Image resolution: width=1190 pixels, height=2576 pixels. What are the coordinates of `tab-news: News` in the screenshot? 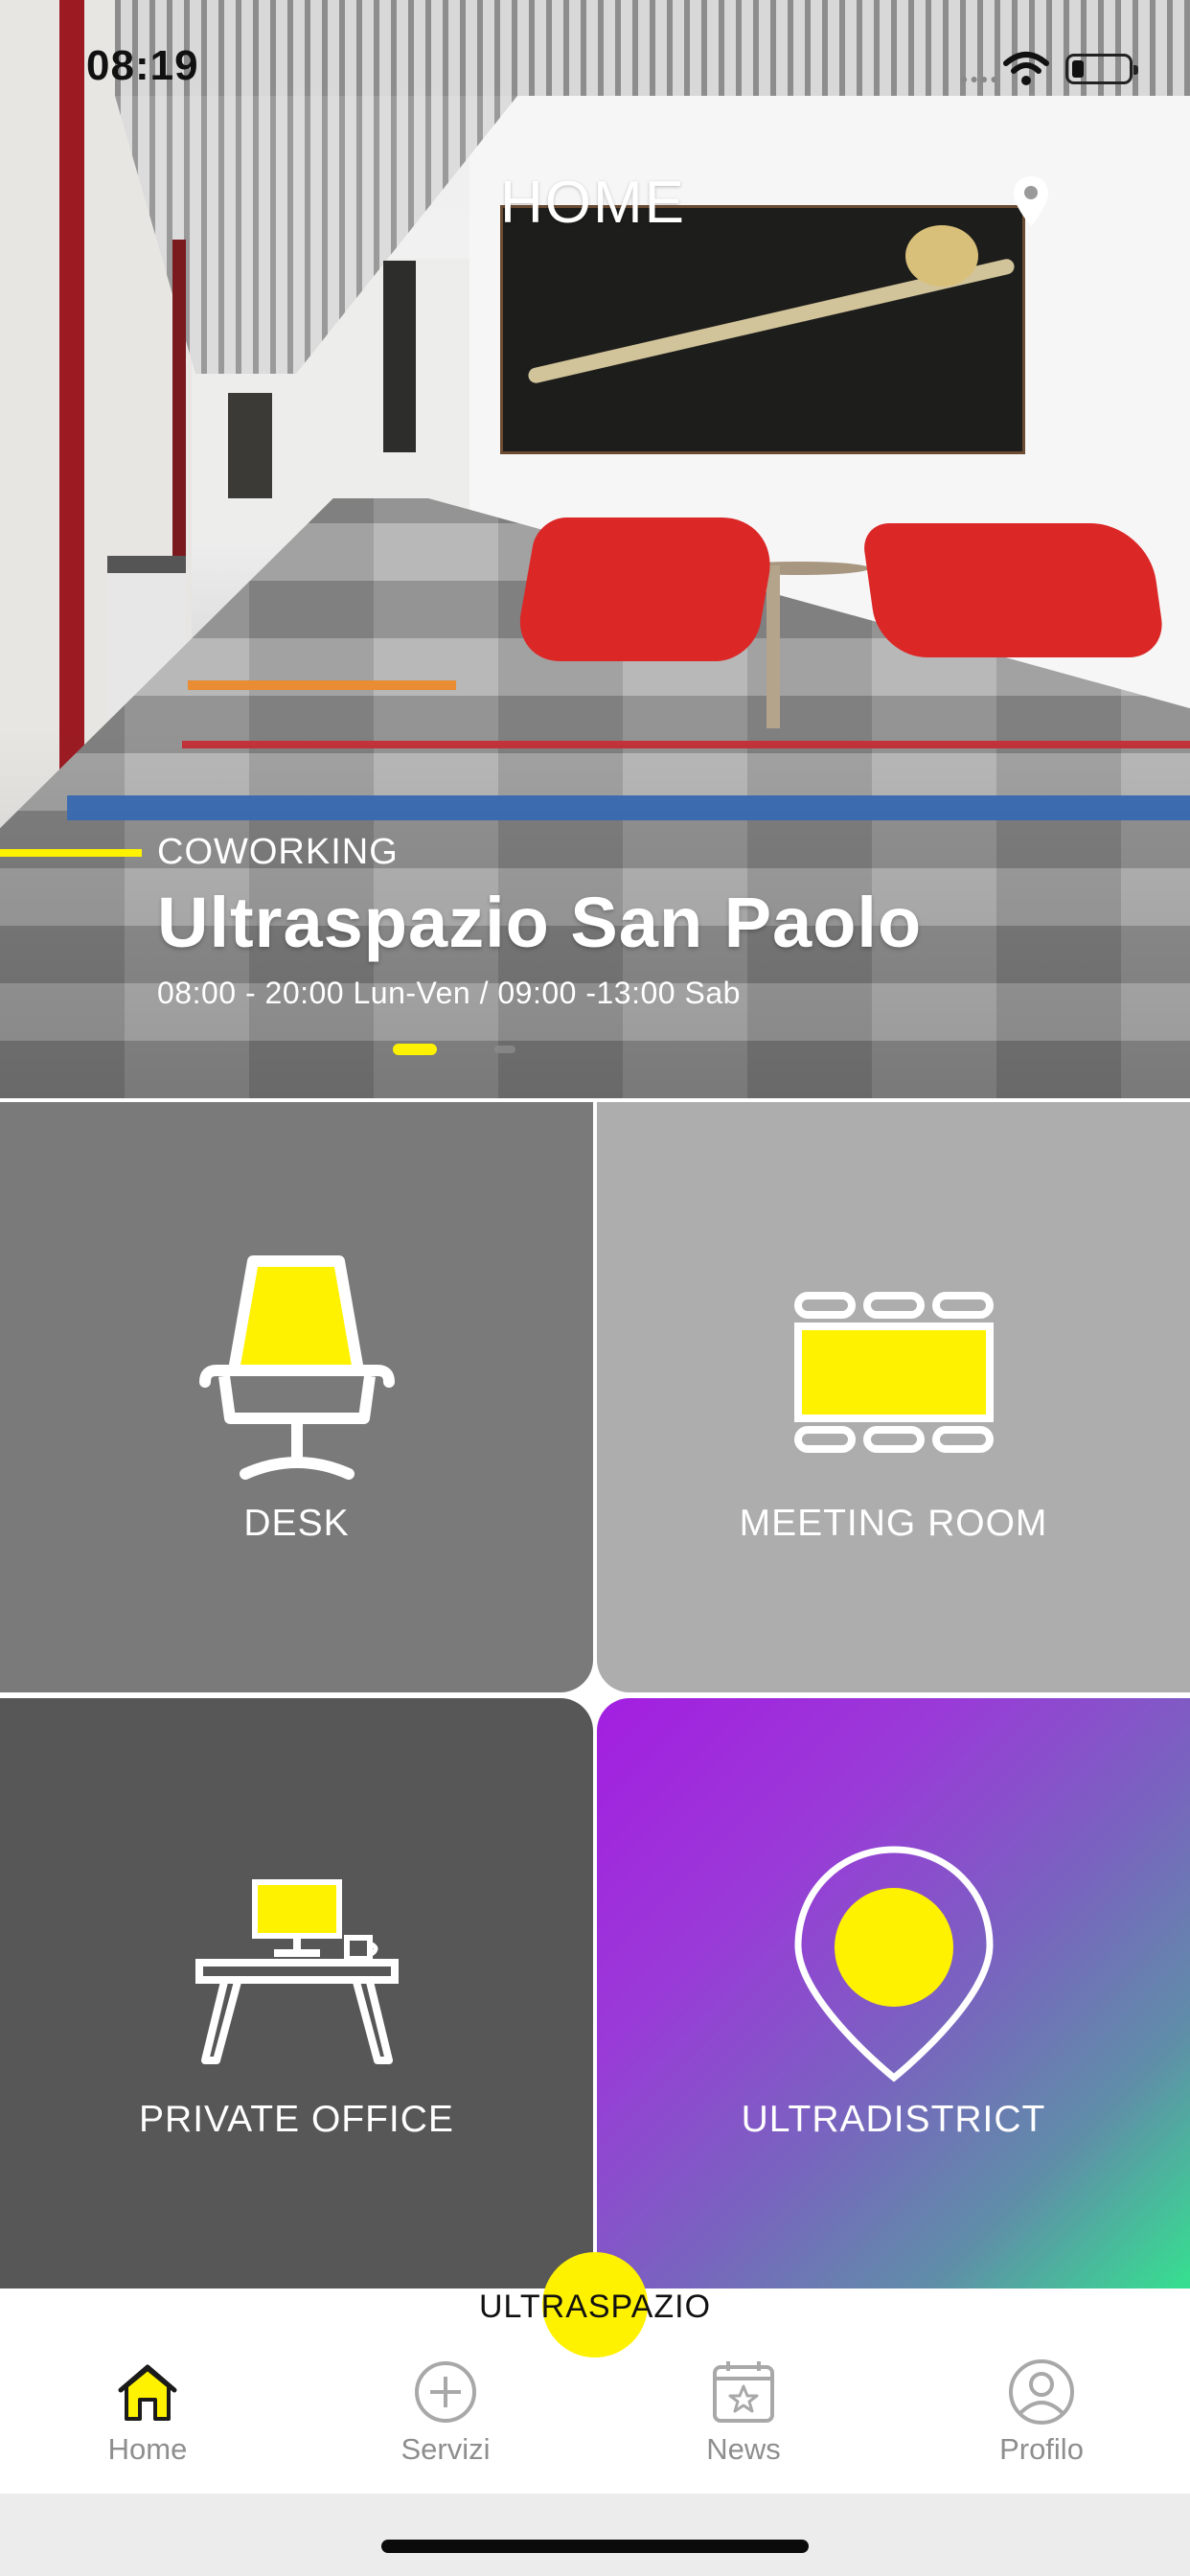 It's located at (744, 2415).